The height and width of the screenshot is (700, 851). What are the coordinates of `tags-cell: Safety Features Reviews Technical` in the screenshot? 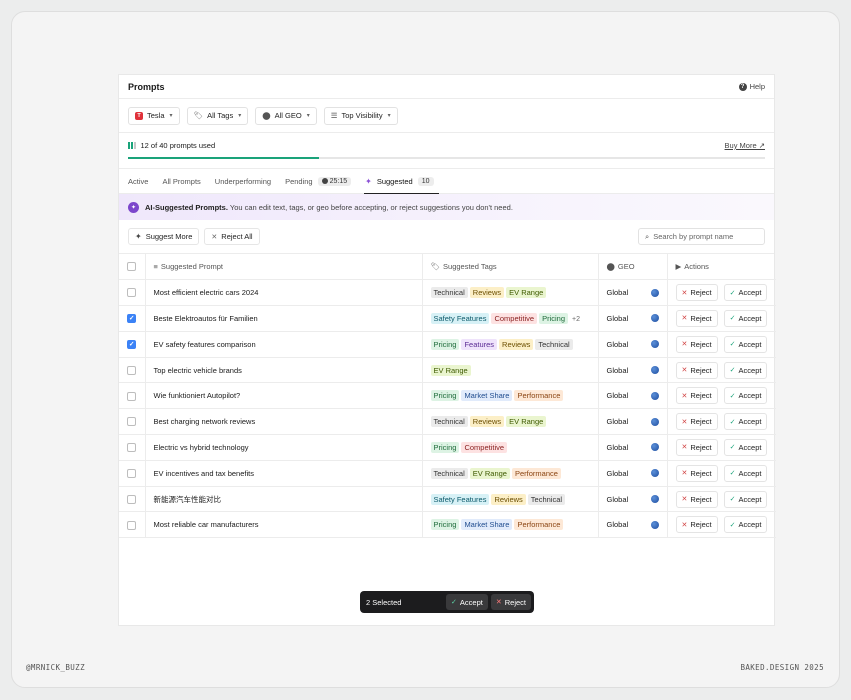 It's located at (509, 499).